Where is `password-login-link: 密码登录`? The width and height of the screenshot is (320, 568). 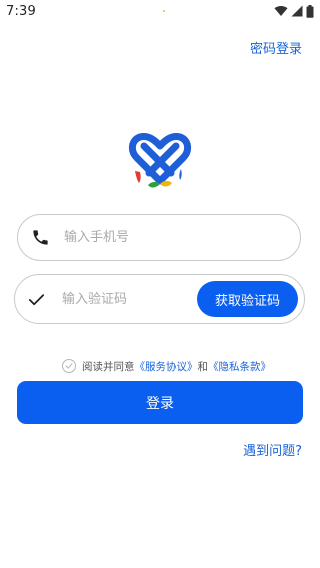 password-login-link: 密码登录 is located at coordinates (276, 47).